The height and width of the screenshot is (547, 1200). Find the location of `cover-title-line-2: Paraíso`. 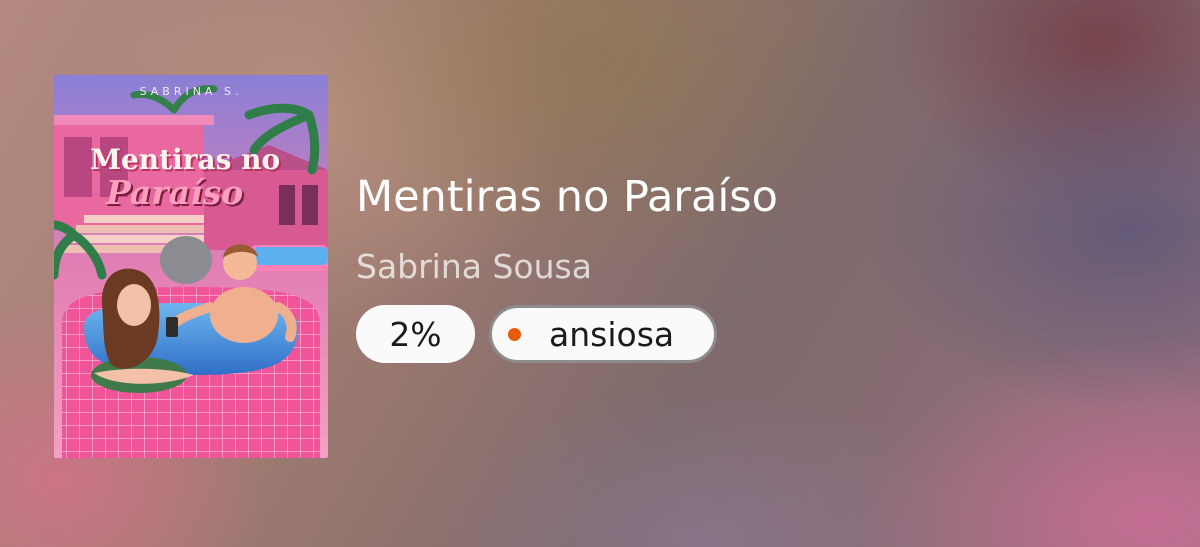

cover-title-line-2: Paraíso is located at coordinates (175, 192).